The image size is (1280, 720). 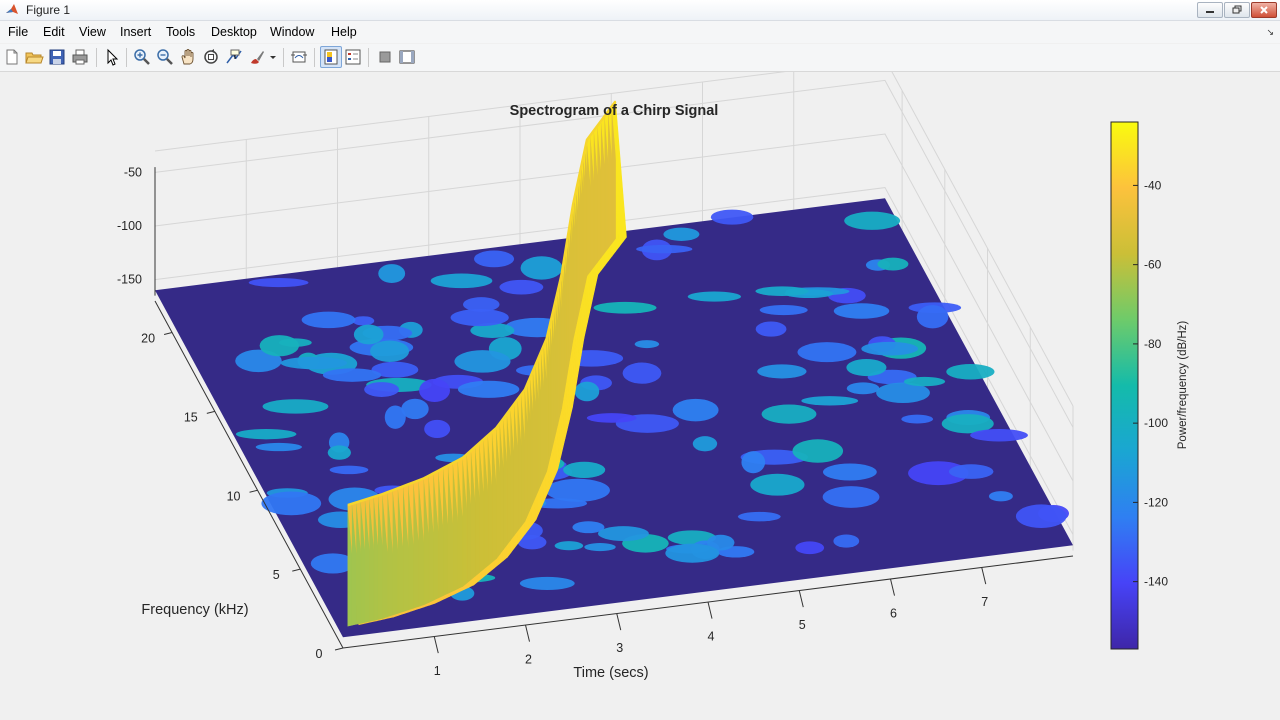 I want to click on minimize-button, so click(x=1210, y=10).